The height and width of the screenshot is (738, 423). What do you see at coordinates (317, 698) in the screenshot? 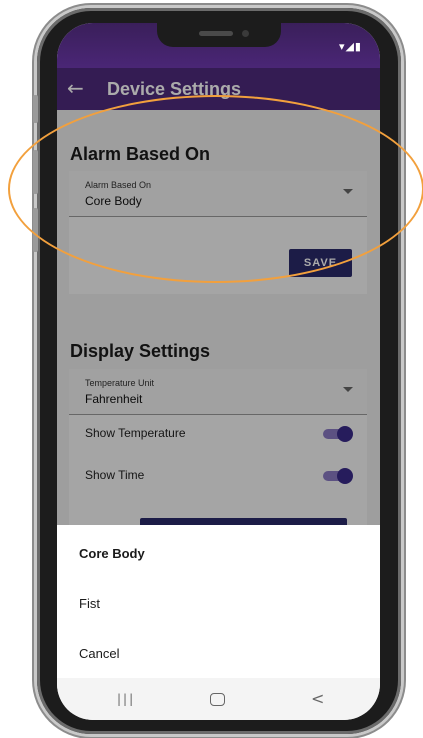
I see `back-icon: <` at bounding box center [317, 698].